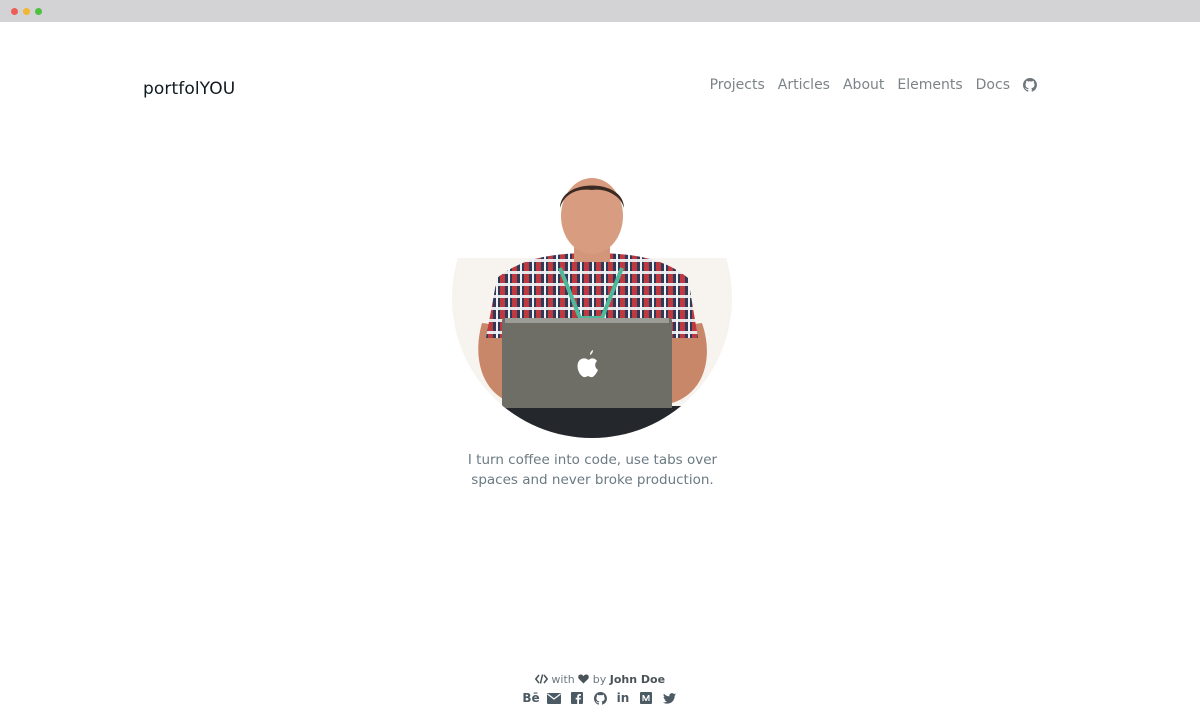 The width and height of the screenshot is (1200, 719). I want to click on github-social-icon, so click(600, 698).